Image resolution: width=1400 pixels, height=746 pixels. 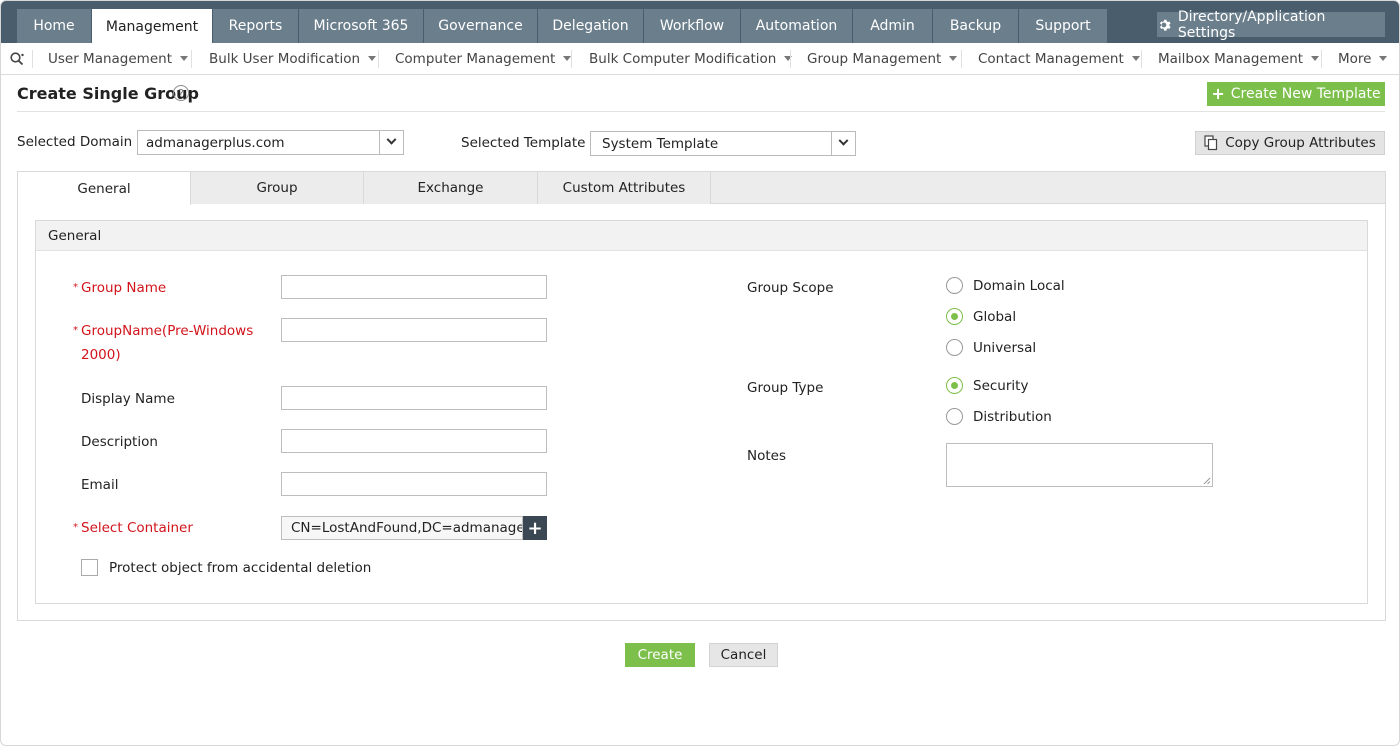 I want to click on subnav-label: Contact Management, so click(x=1051, y=58).